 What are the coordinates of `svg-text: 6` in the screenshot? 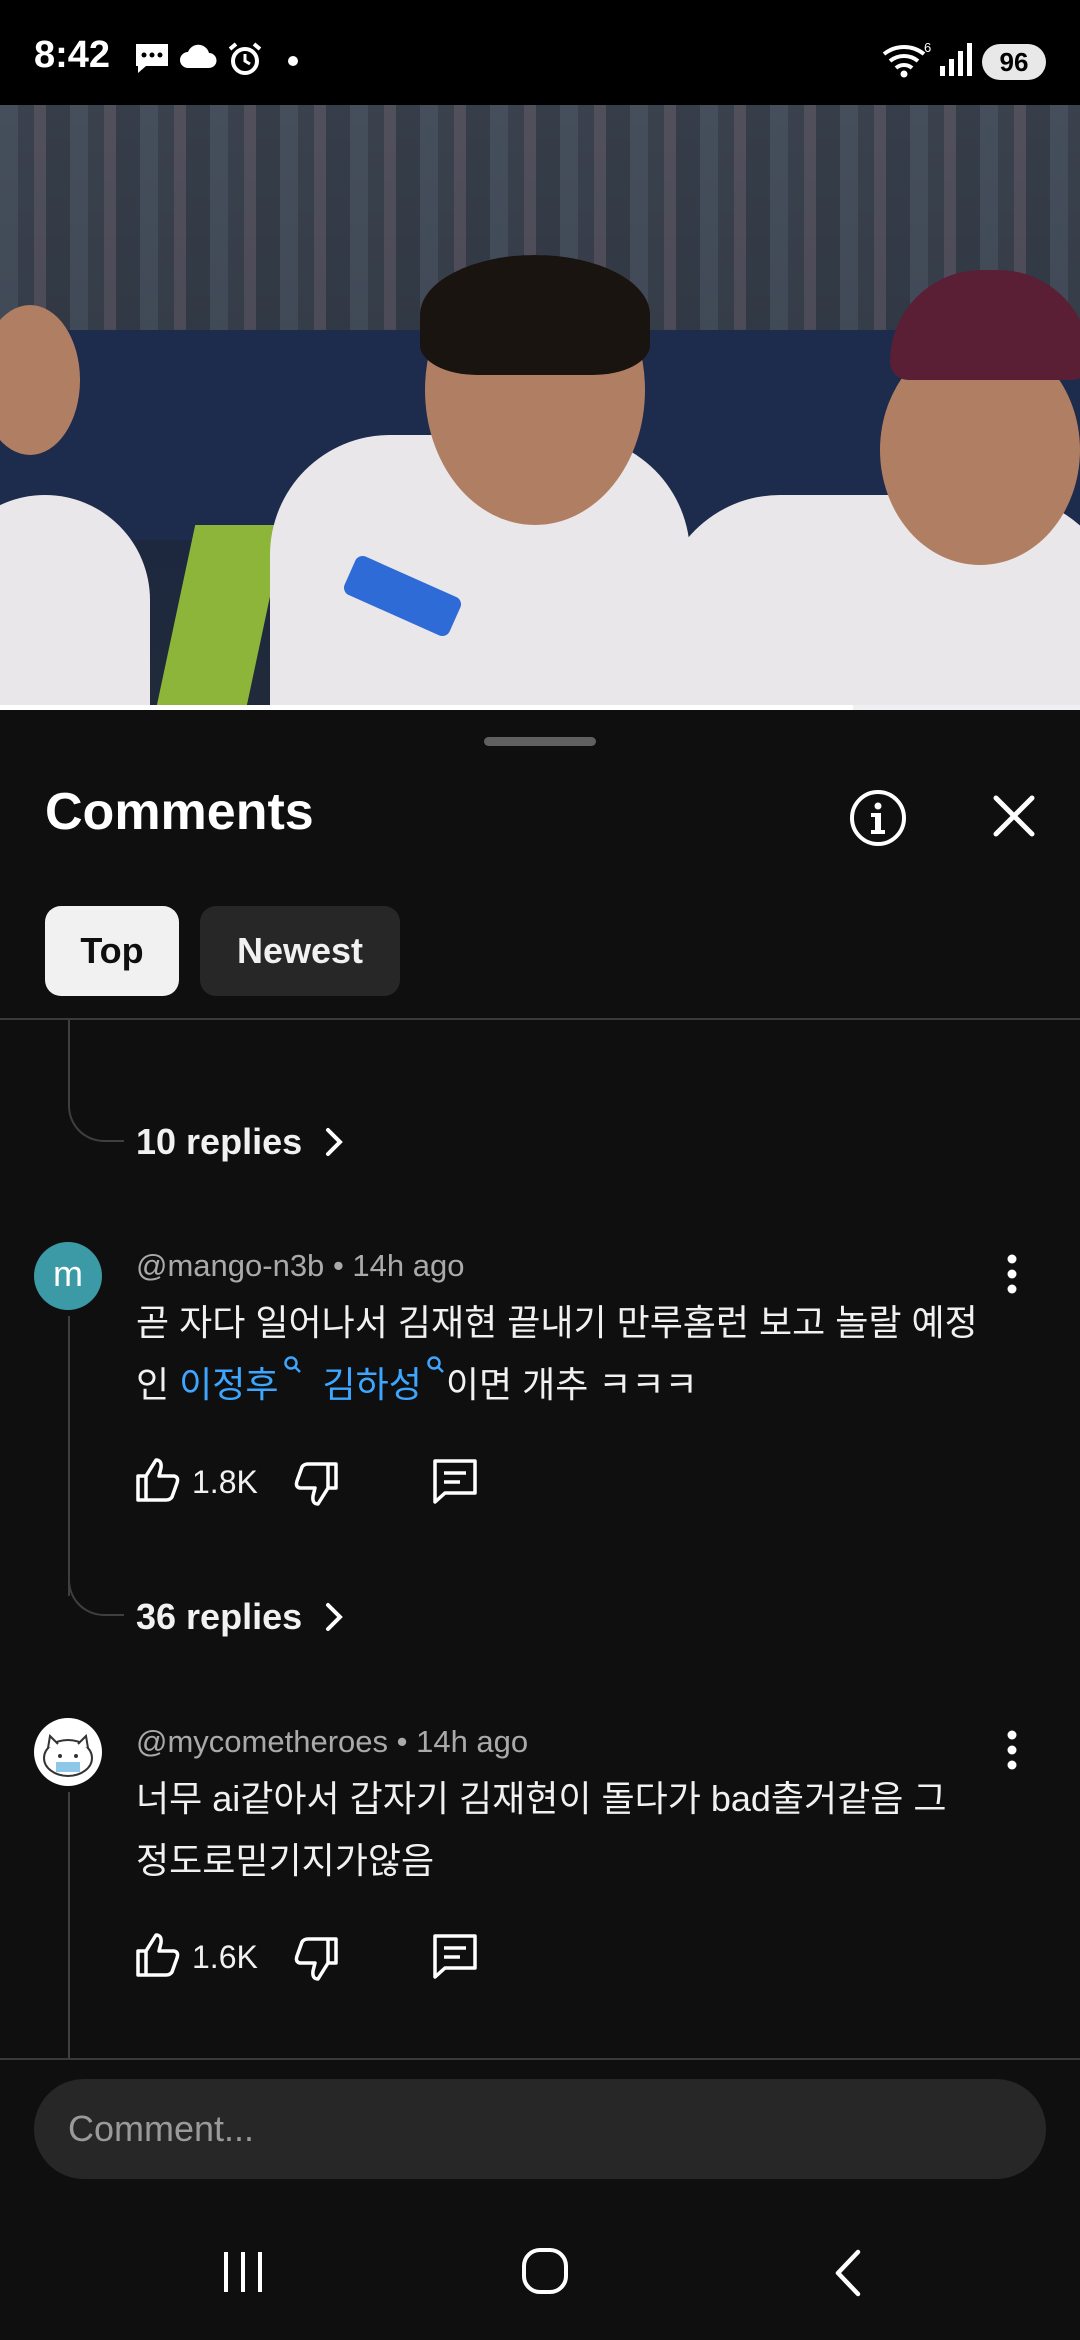 It's located at (927, 47).